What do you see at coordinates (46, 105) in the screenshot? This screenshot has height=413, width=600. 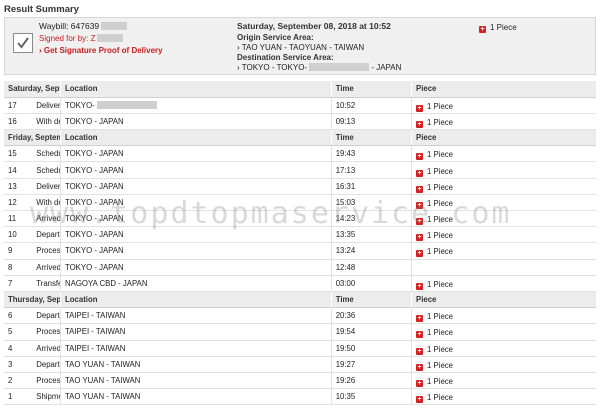 I see `checkpoint-activity: Delivered - Signed for by:` at bounding box center [46, 105].